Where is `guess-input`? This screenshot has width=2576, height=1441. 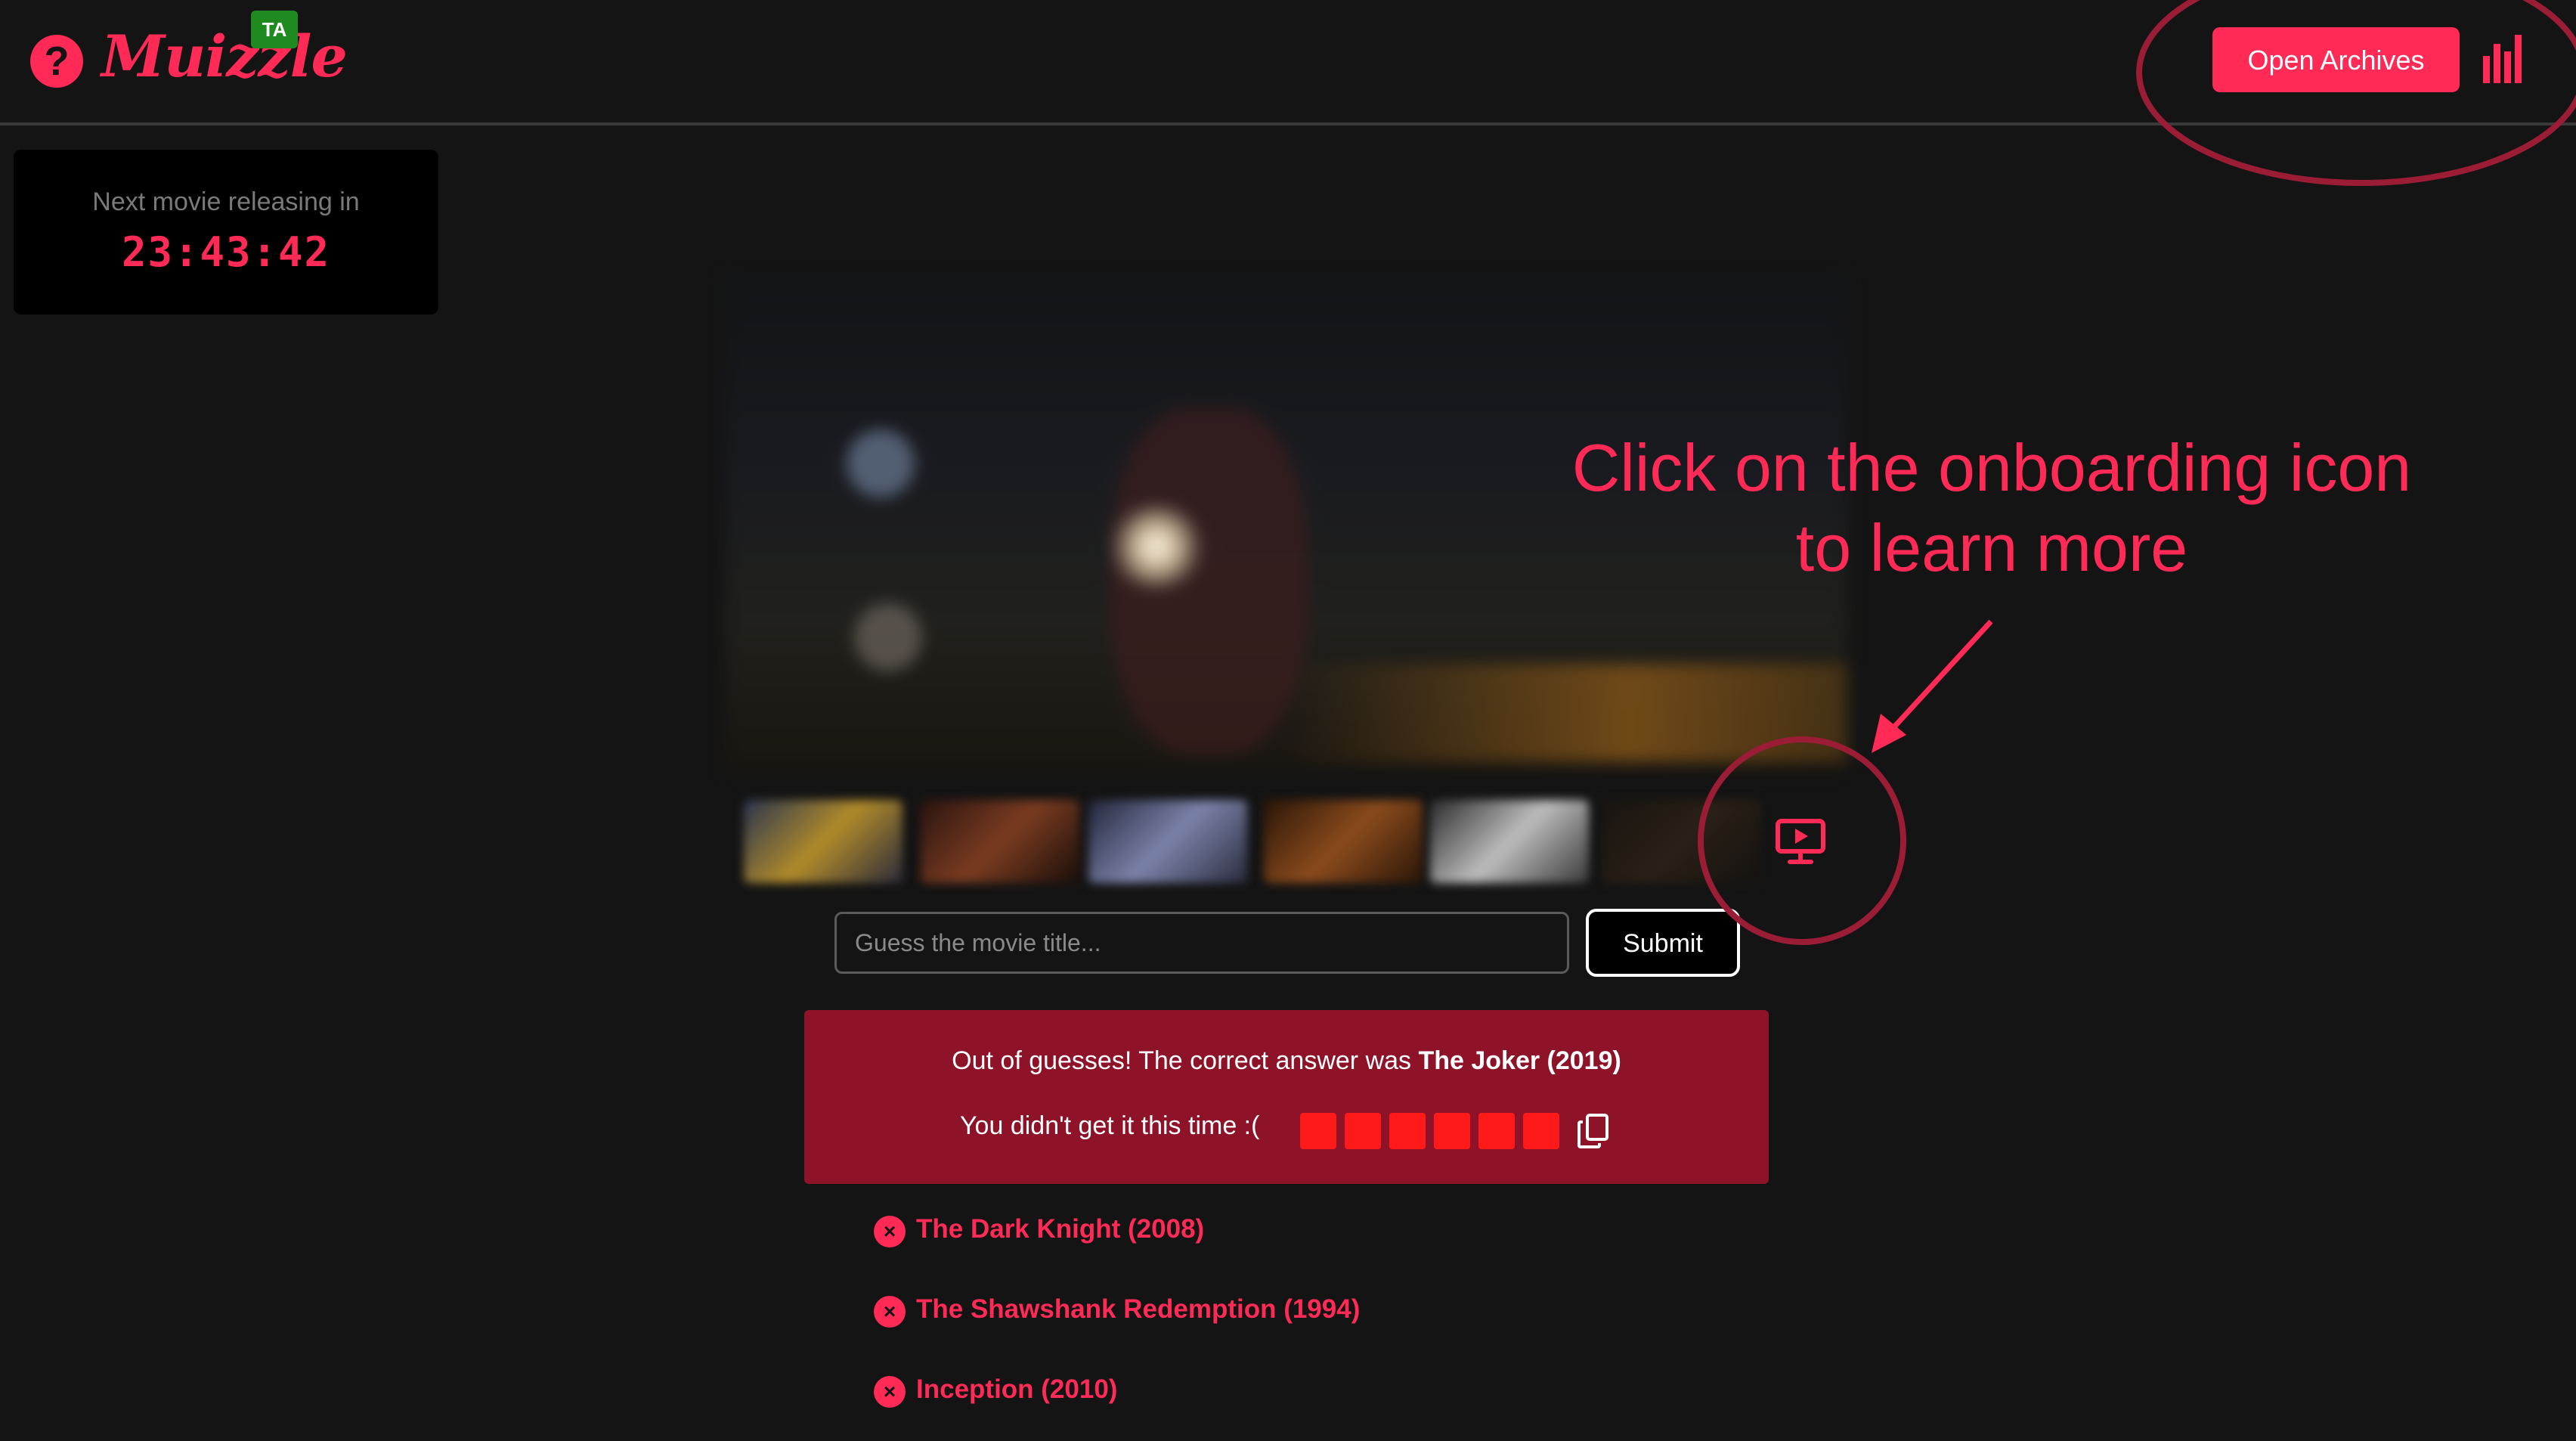
guess-input is located at coordinates (1201, 943).